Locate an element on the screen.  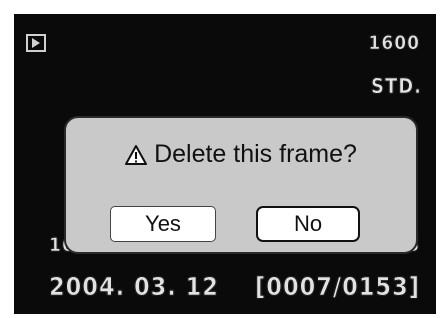
dialog-title-row: Delete this frame? is located at coordinates (241, 154).